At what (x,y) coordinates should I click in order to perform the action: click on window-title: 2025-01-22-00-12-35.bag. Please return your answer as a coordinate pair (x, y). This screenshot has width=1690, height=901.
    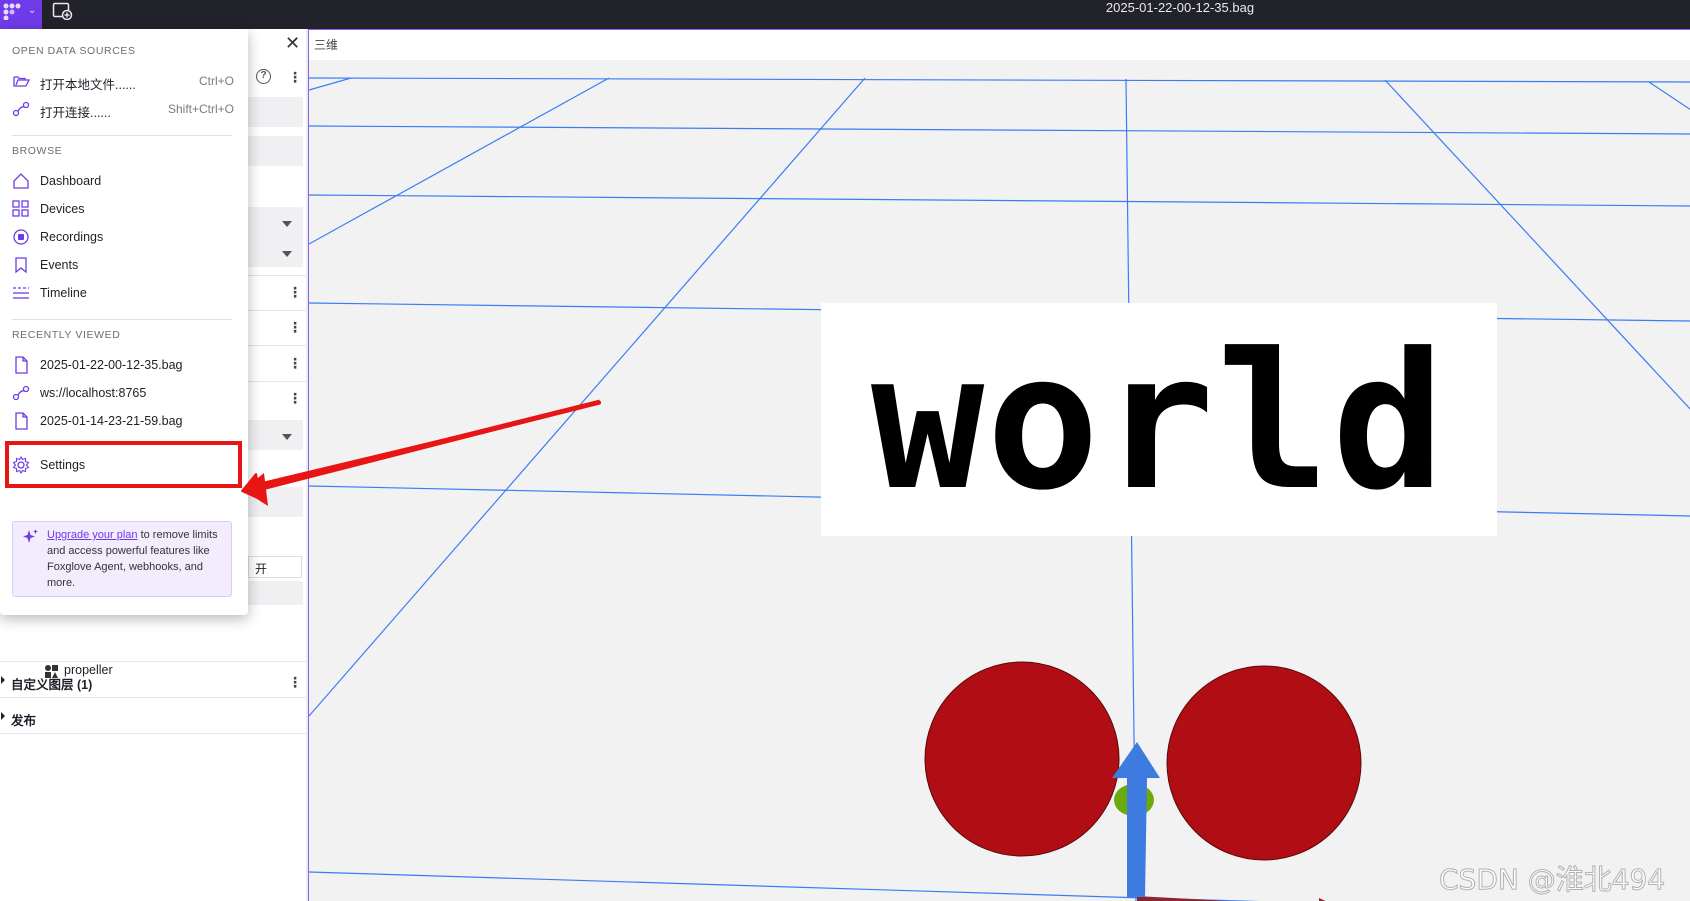
    Looking at the image, I should click on (1180, 7).